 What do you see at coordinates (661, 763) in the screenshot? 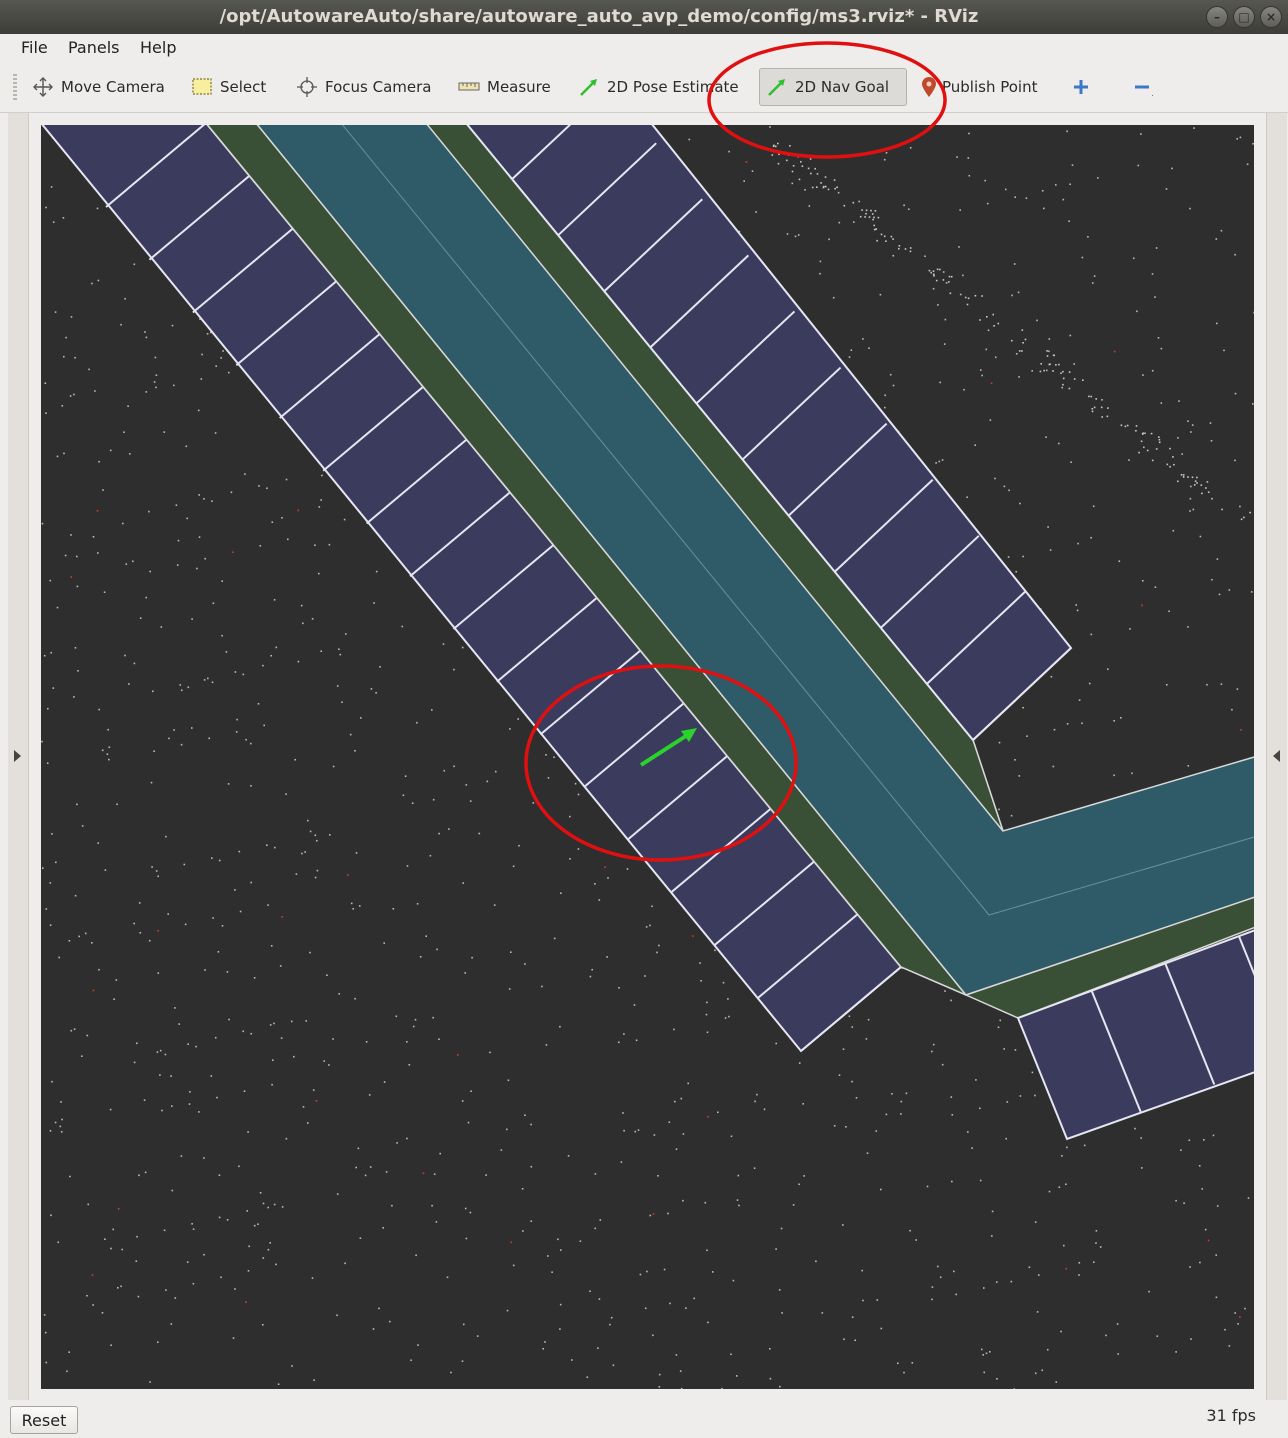
I see `annotation-circle-goal` at bounding box center [661, 763].